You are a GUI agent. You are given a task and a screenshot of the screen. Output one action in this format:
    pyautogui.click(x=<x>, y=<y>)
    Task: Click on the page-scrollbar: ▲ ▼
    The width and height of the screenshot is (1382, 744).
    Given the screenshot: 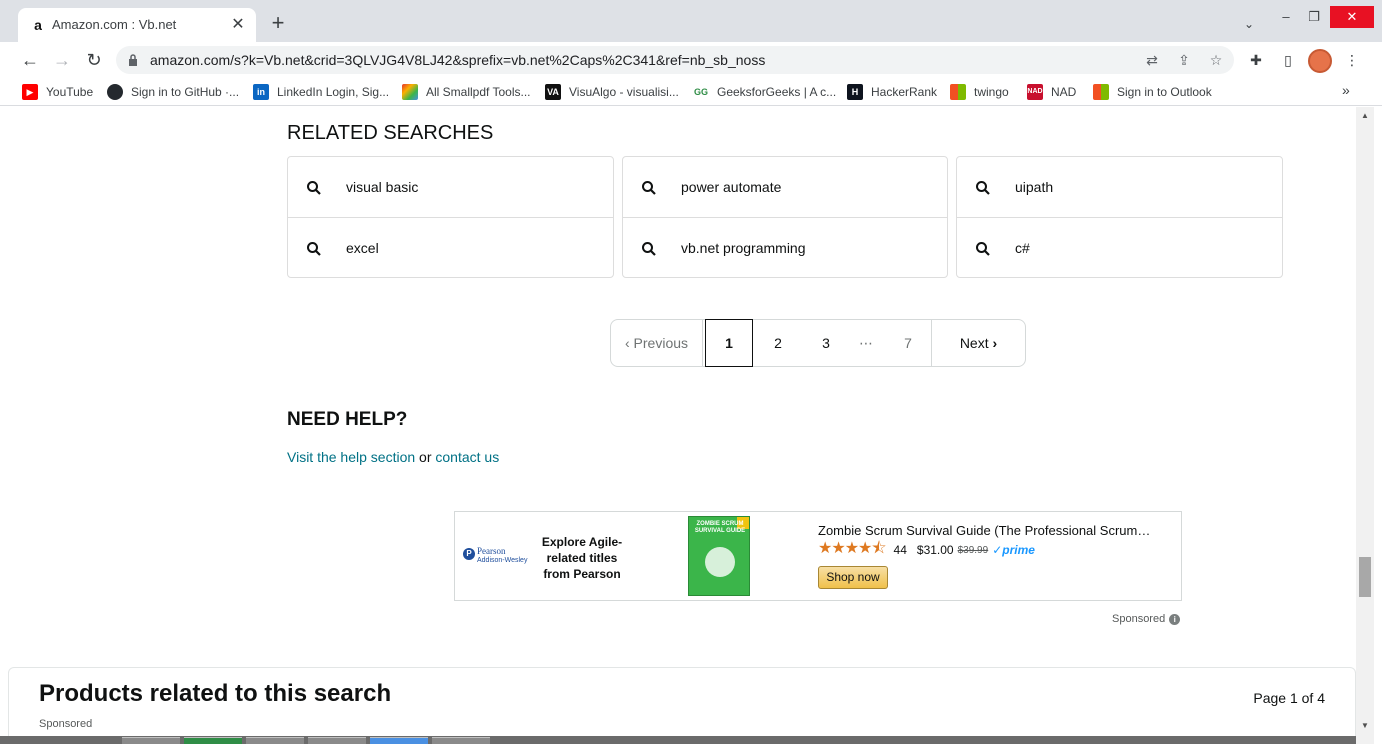 What is the action you would take?
    pyautogui.click(x=1365, y=425)
    